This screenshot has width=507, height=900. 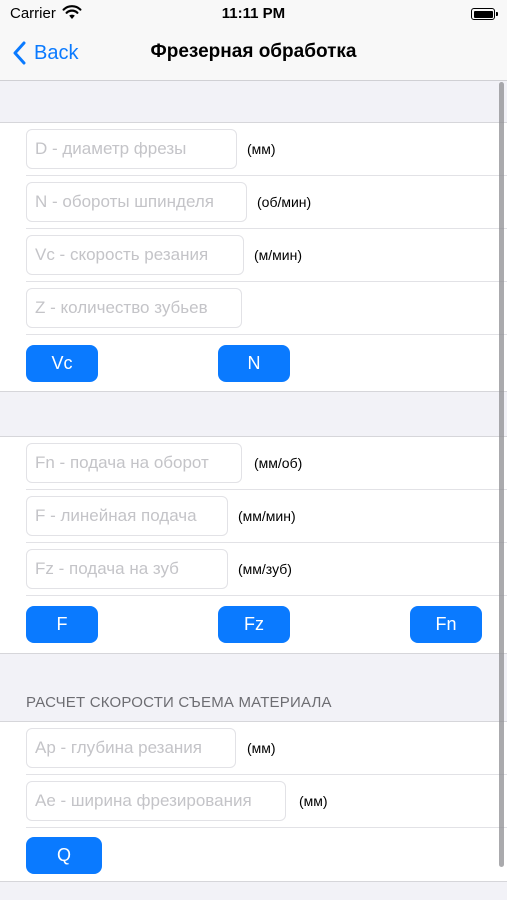 I want to click on feed-per-rev-unit: (мм/об), so click(x=278, y=463).